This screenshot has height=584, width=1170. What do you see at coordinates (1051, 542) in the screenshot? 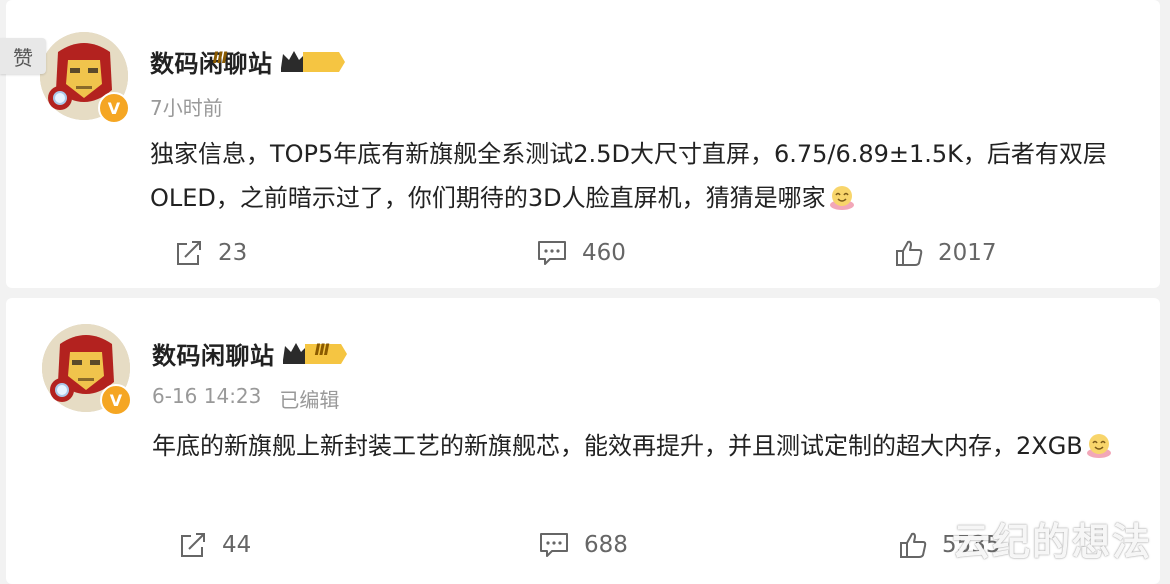
I see `watermark: 云纪的想法` at bounding box center [1051, 542].